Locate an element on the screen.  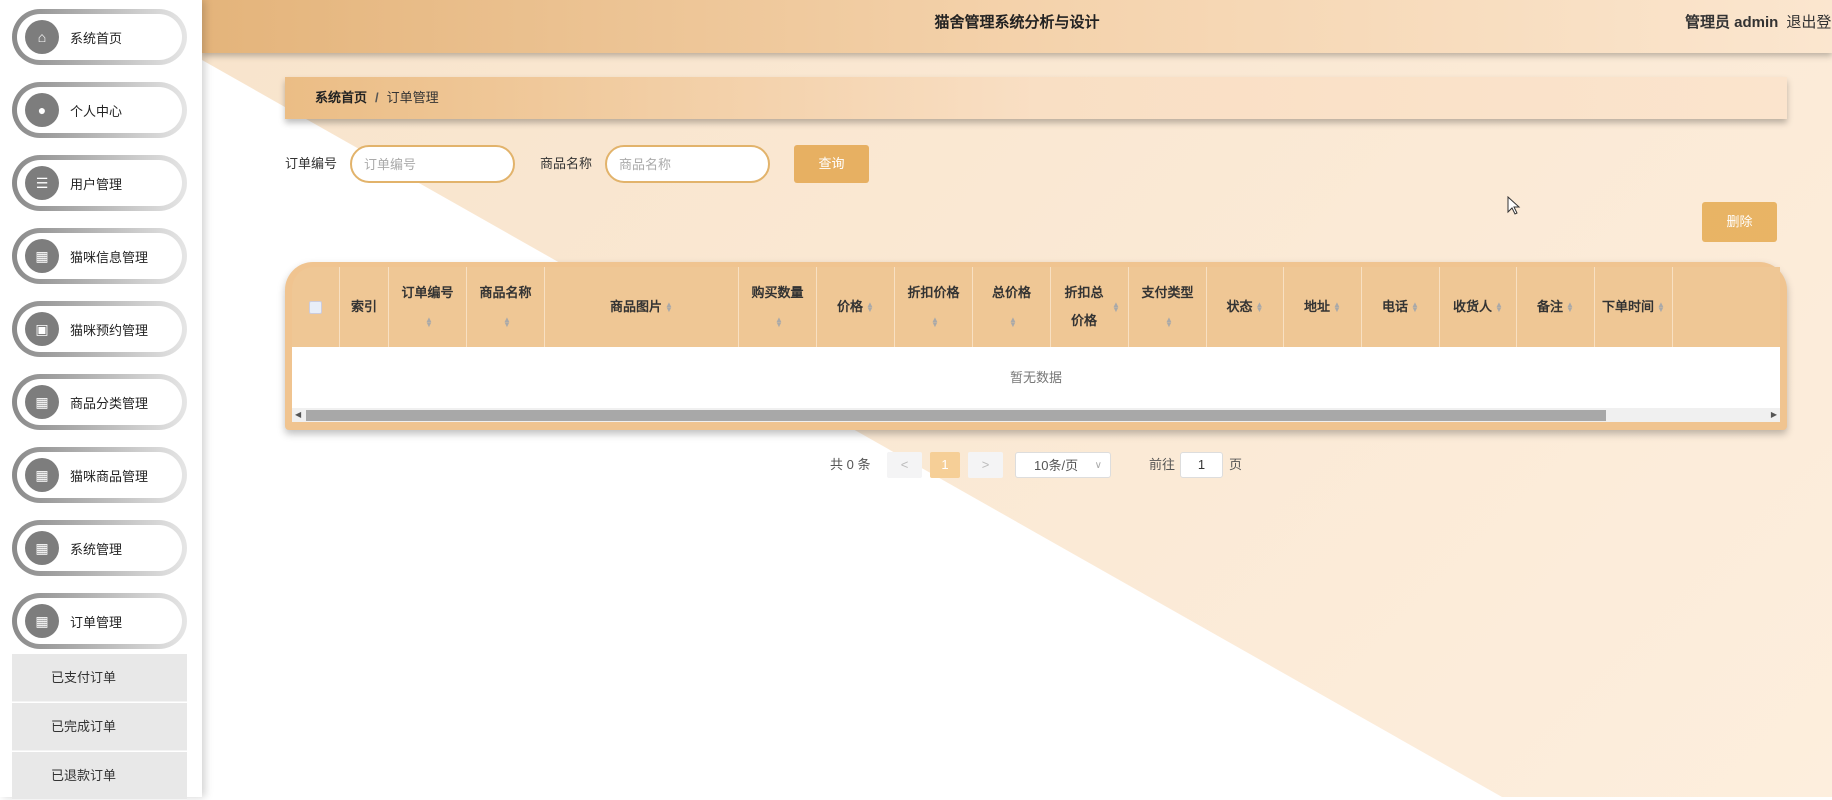
mouse-cursor-icon is located at coordinates (1514, 205).